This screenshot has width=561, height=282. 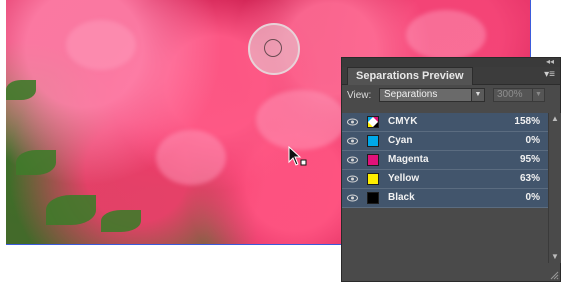 What do you see at coordinates (554, 188) in the screenshot?
I see `scrollbar: ▲ ▼` at bounding box center [554, 188].